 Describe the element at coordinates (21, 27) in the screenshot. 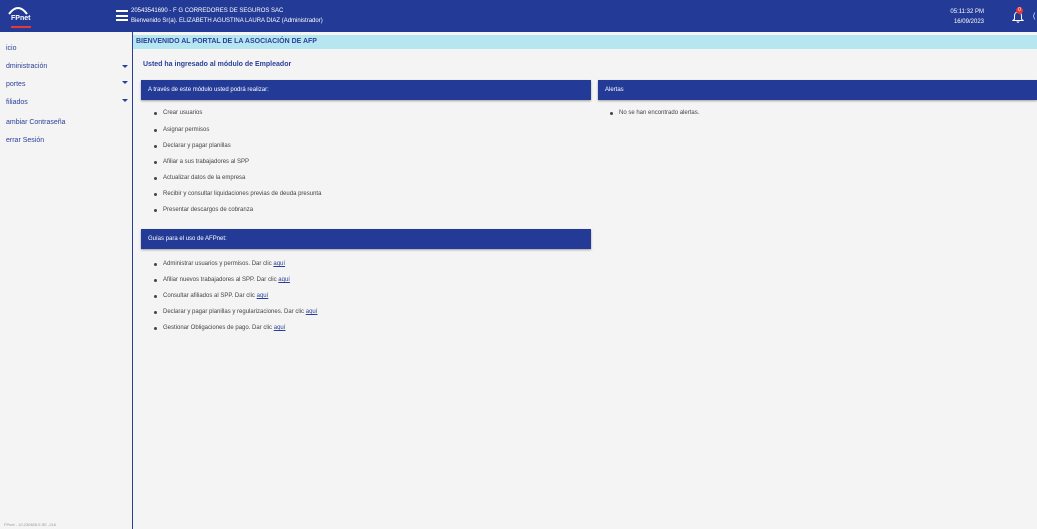

I see `logo-underline` at that location.